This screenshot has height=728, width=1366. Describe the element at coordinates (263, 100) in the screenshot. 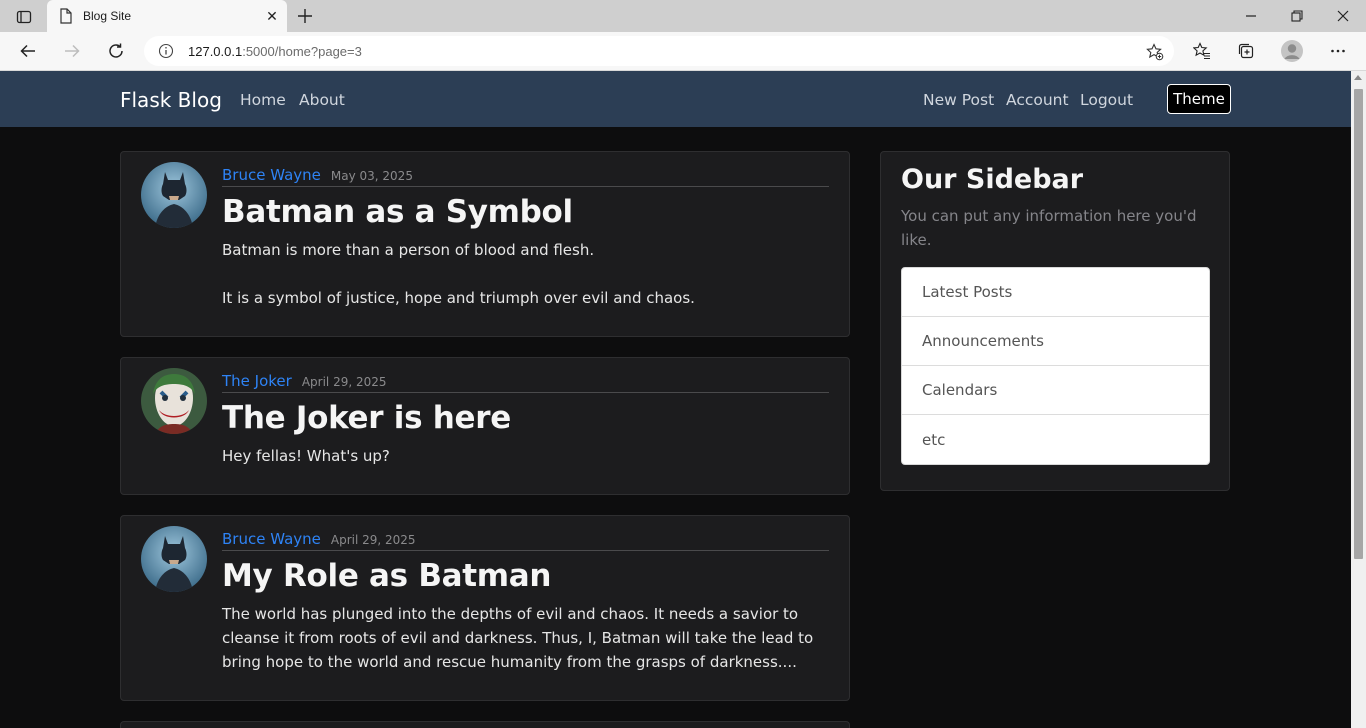

I see `nav-home-link: Home` at that location.